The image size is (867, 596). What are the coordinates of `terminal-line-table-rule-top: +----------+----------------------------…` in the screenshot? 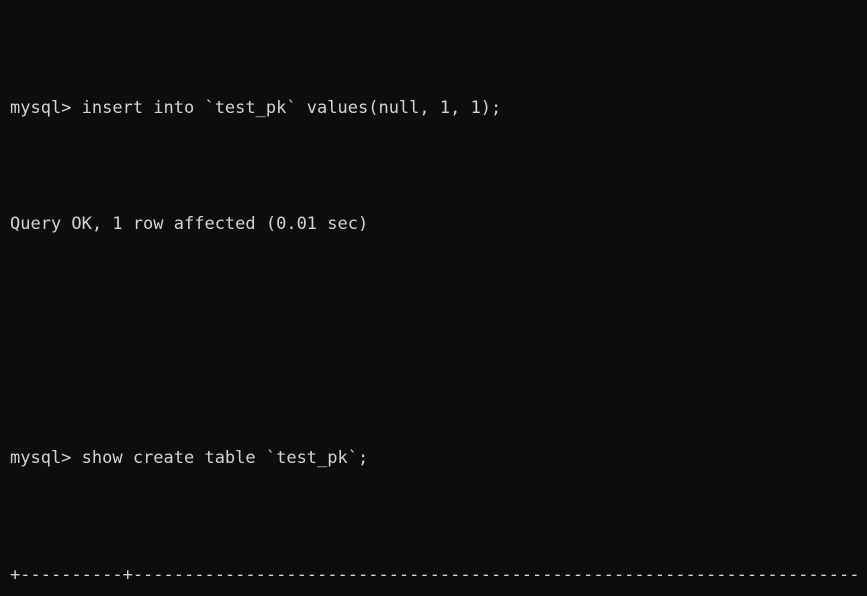 It's located at (435, 574).